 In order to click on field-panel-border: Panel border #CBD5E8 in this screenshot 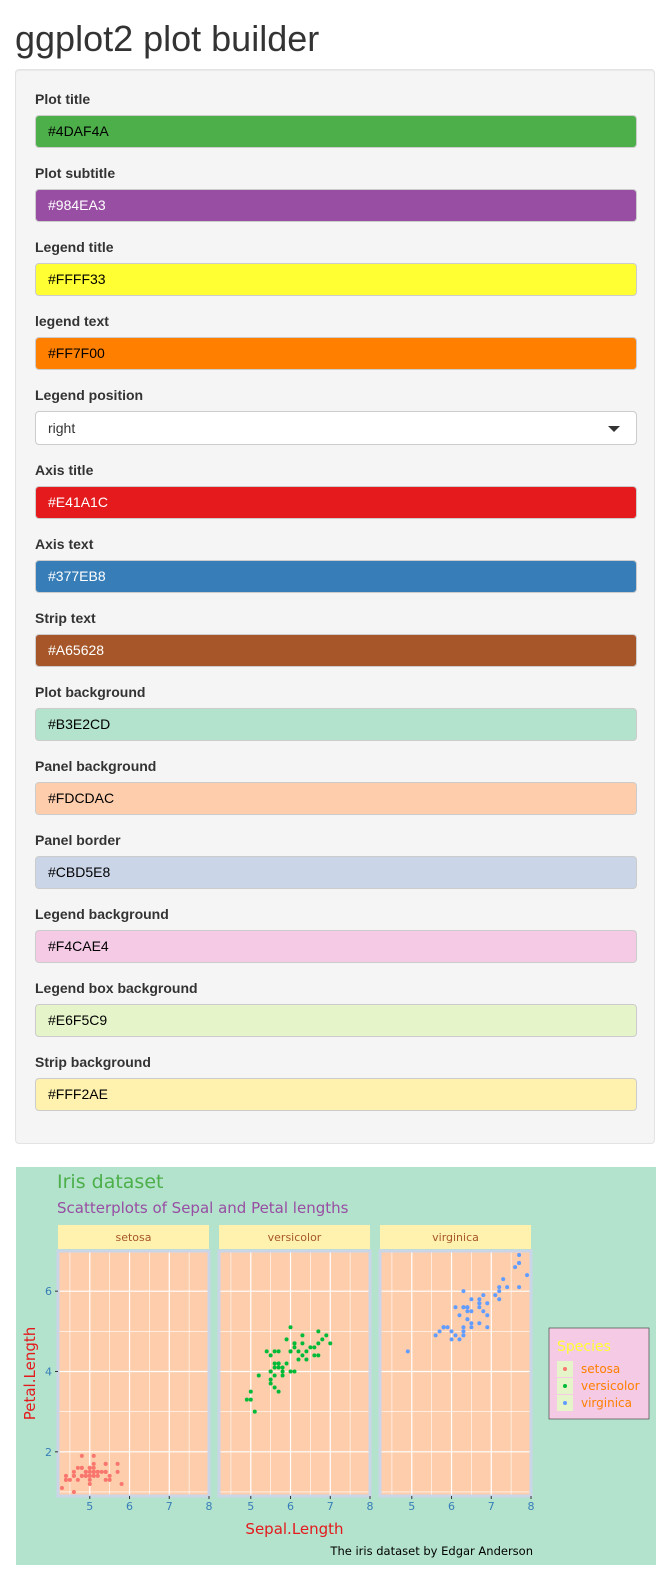, I will do `click(336, 859)`.